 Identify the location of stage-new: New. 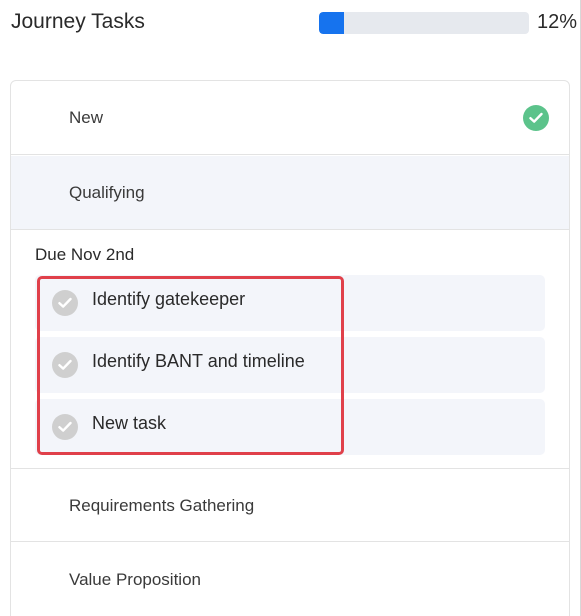
(290, 118).